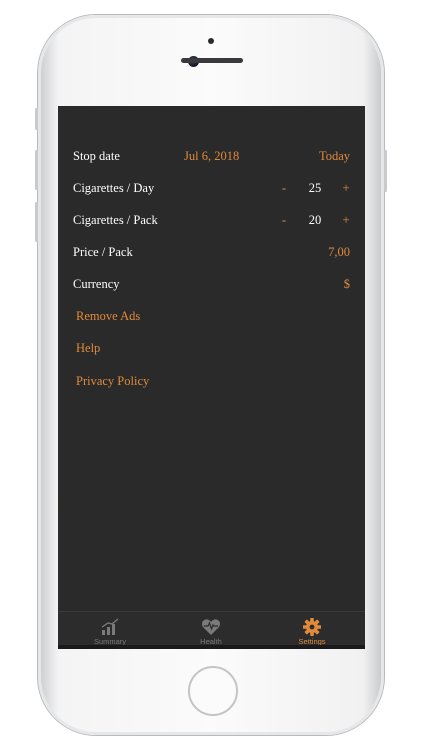 The height and width of the screenshot is (750, 422). What do you see at coordinates (385, 171) in the screenshot?
I see `power-button` at bounding box center [385, 171].